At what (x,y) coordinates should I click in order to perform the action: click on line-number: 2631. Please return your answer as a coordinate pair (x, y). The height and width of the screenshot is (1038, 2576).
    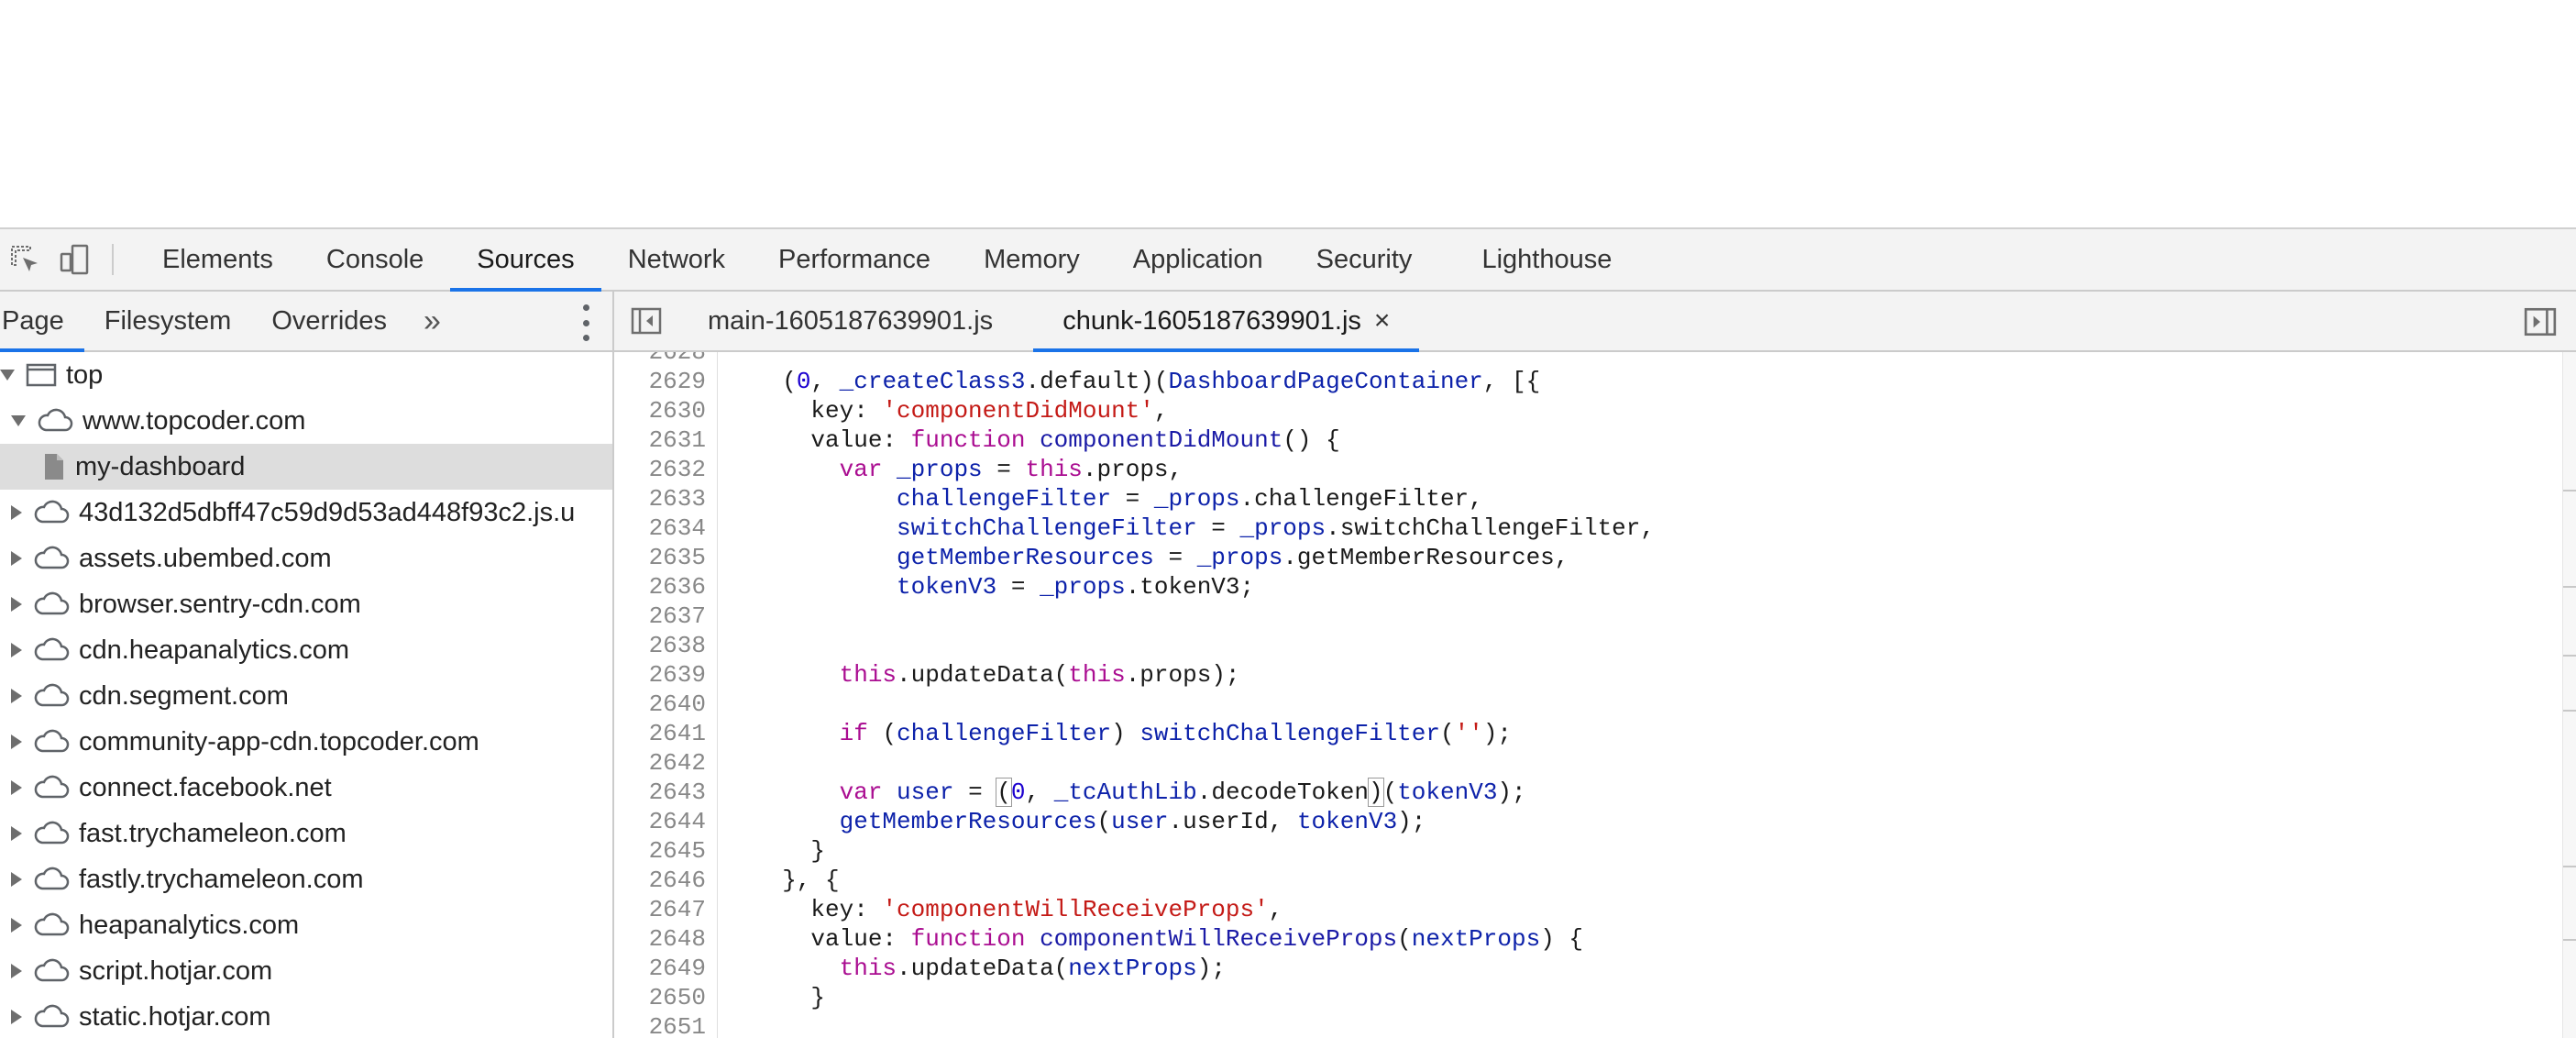
    Looking at the image, I should click on (660, 440).